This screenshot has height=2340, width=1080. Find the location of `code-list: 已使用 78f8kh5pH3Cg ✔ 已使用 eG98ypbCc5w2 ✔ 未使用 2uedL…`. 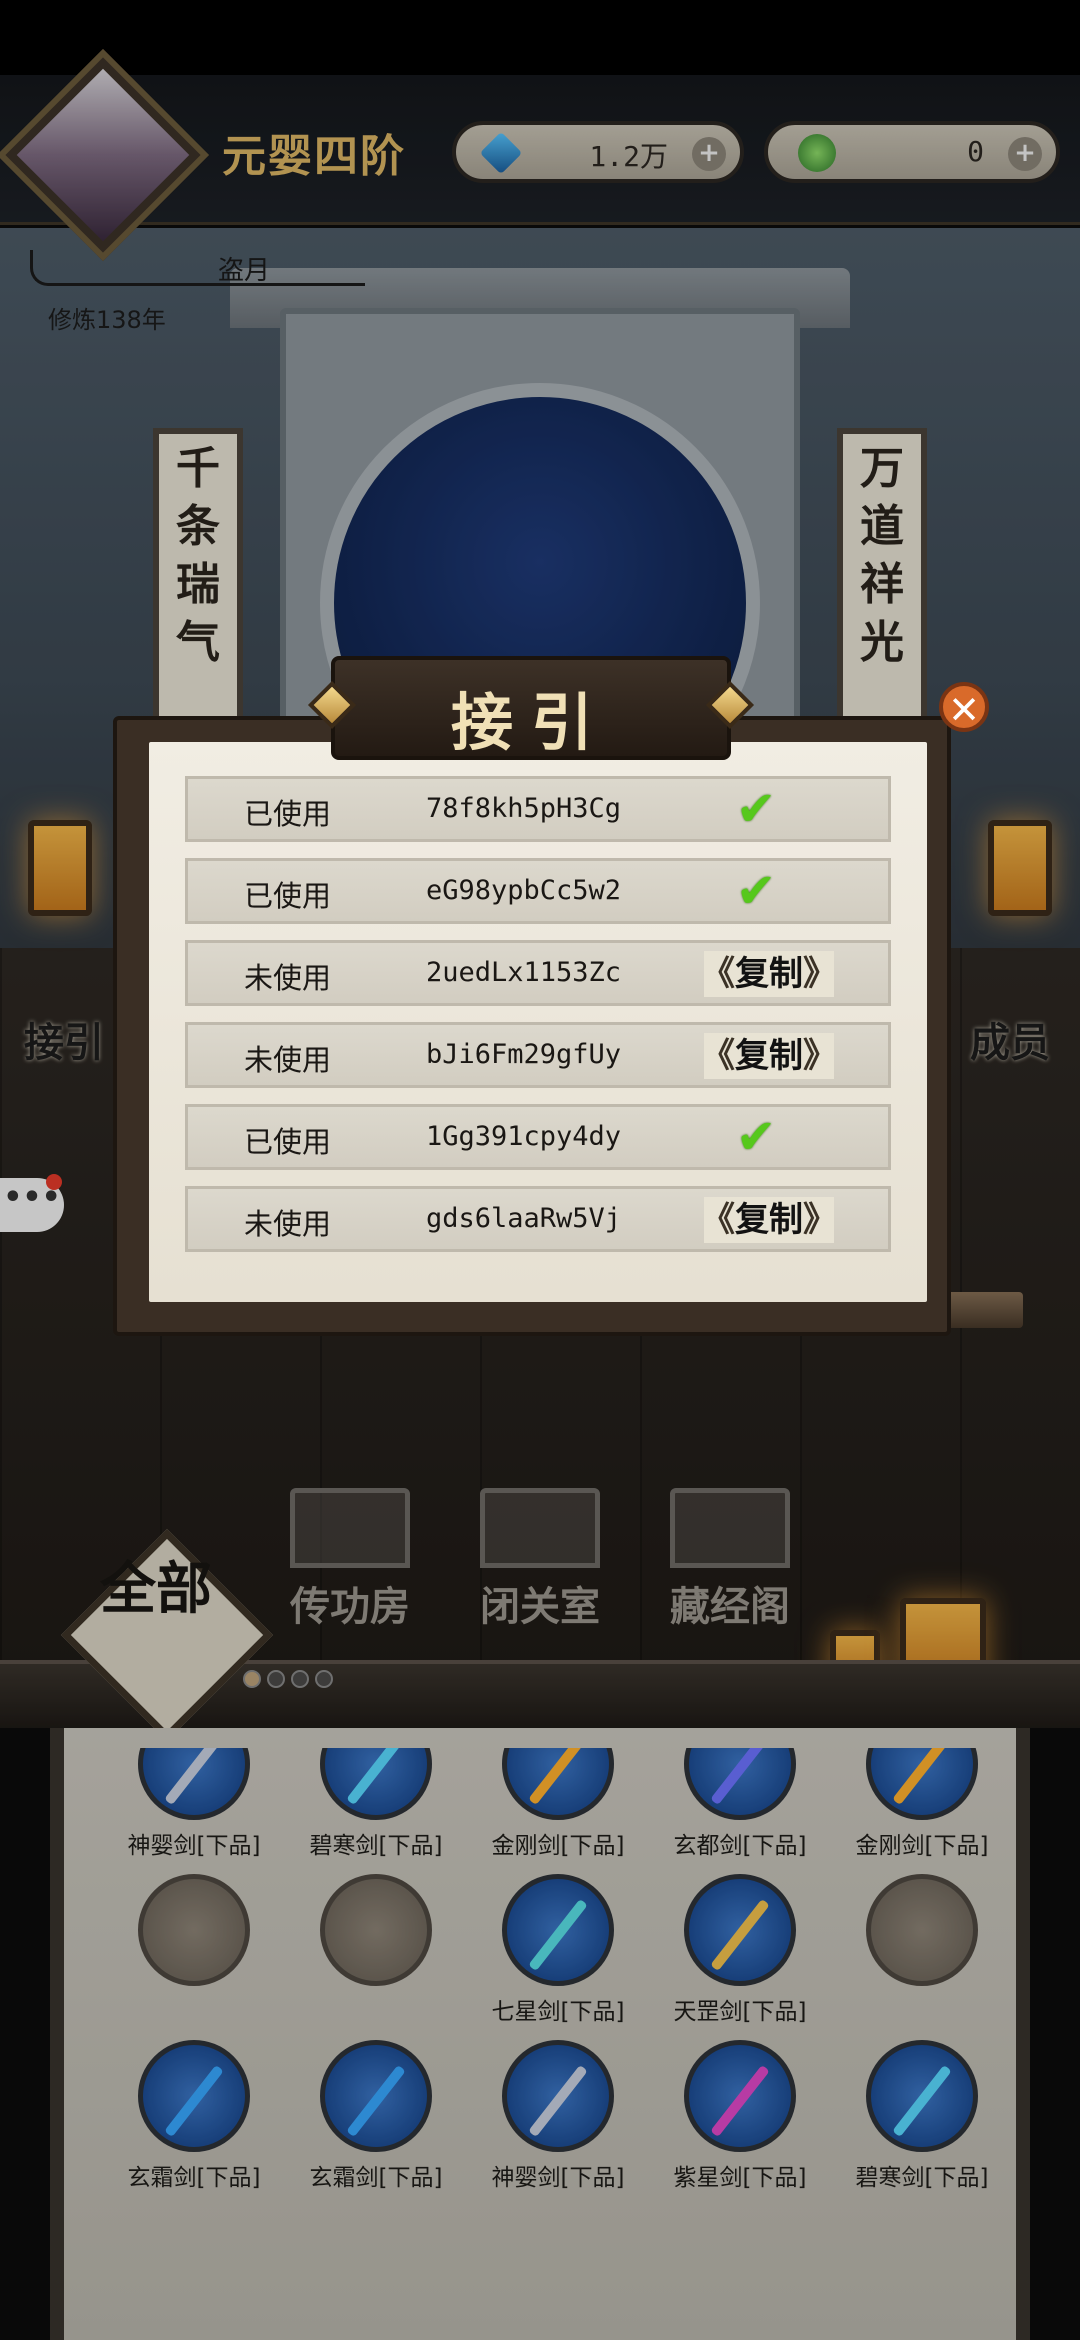

code-list: 已使用 78f8kh5pH3Cg ✔ 已使用 eG98ypbCc5w2 ✔ 未使用 2uedL… is located at coordinates (538, 1022).